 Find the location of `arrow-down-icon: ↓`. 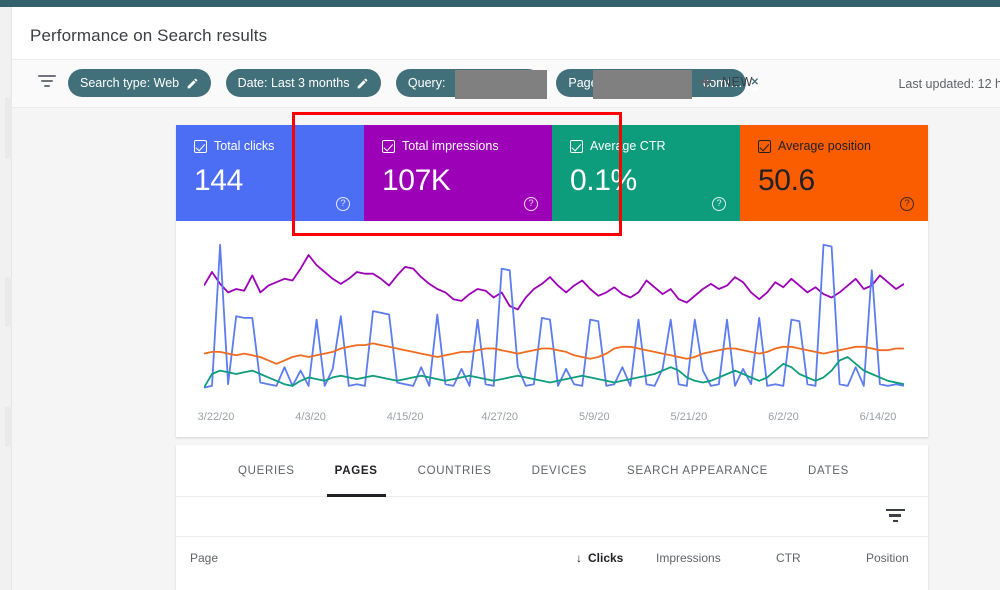

arrow-down-icon: ↓ is located at coordinates (579, 558).